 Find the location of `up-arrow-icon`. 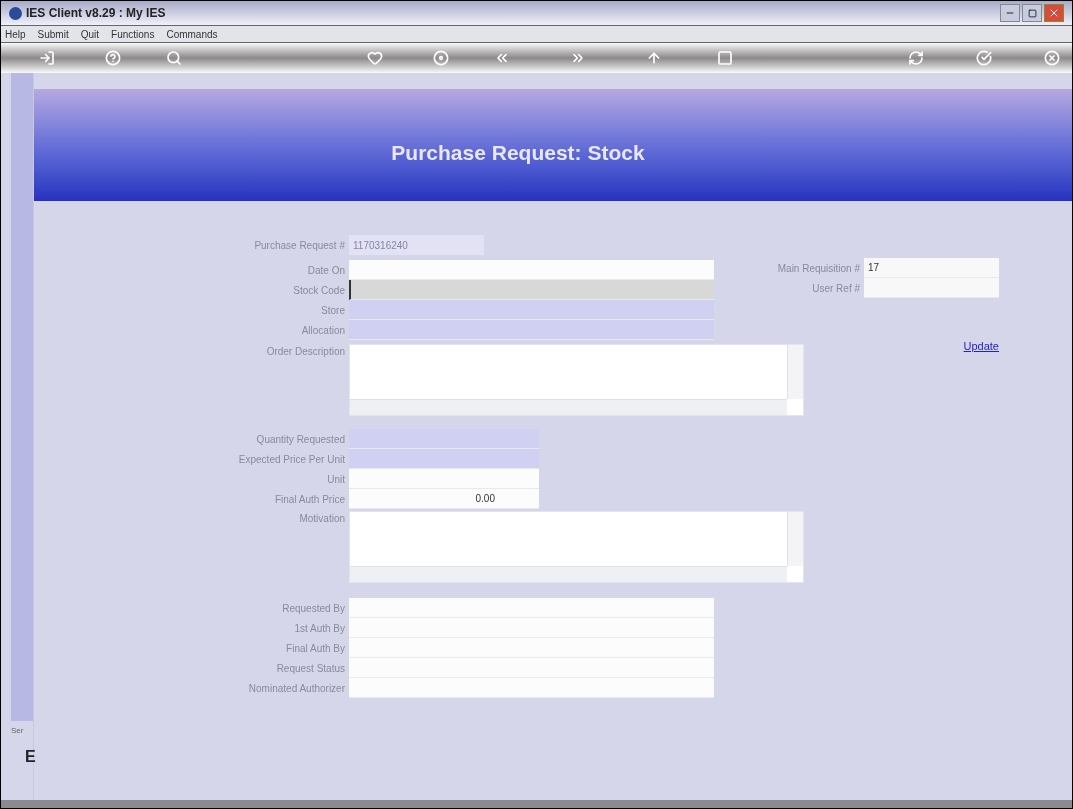

up-arrow-icon is located at coordinates (654, 58).